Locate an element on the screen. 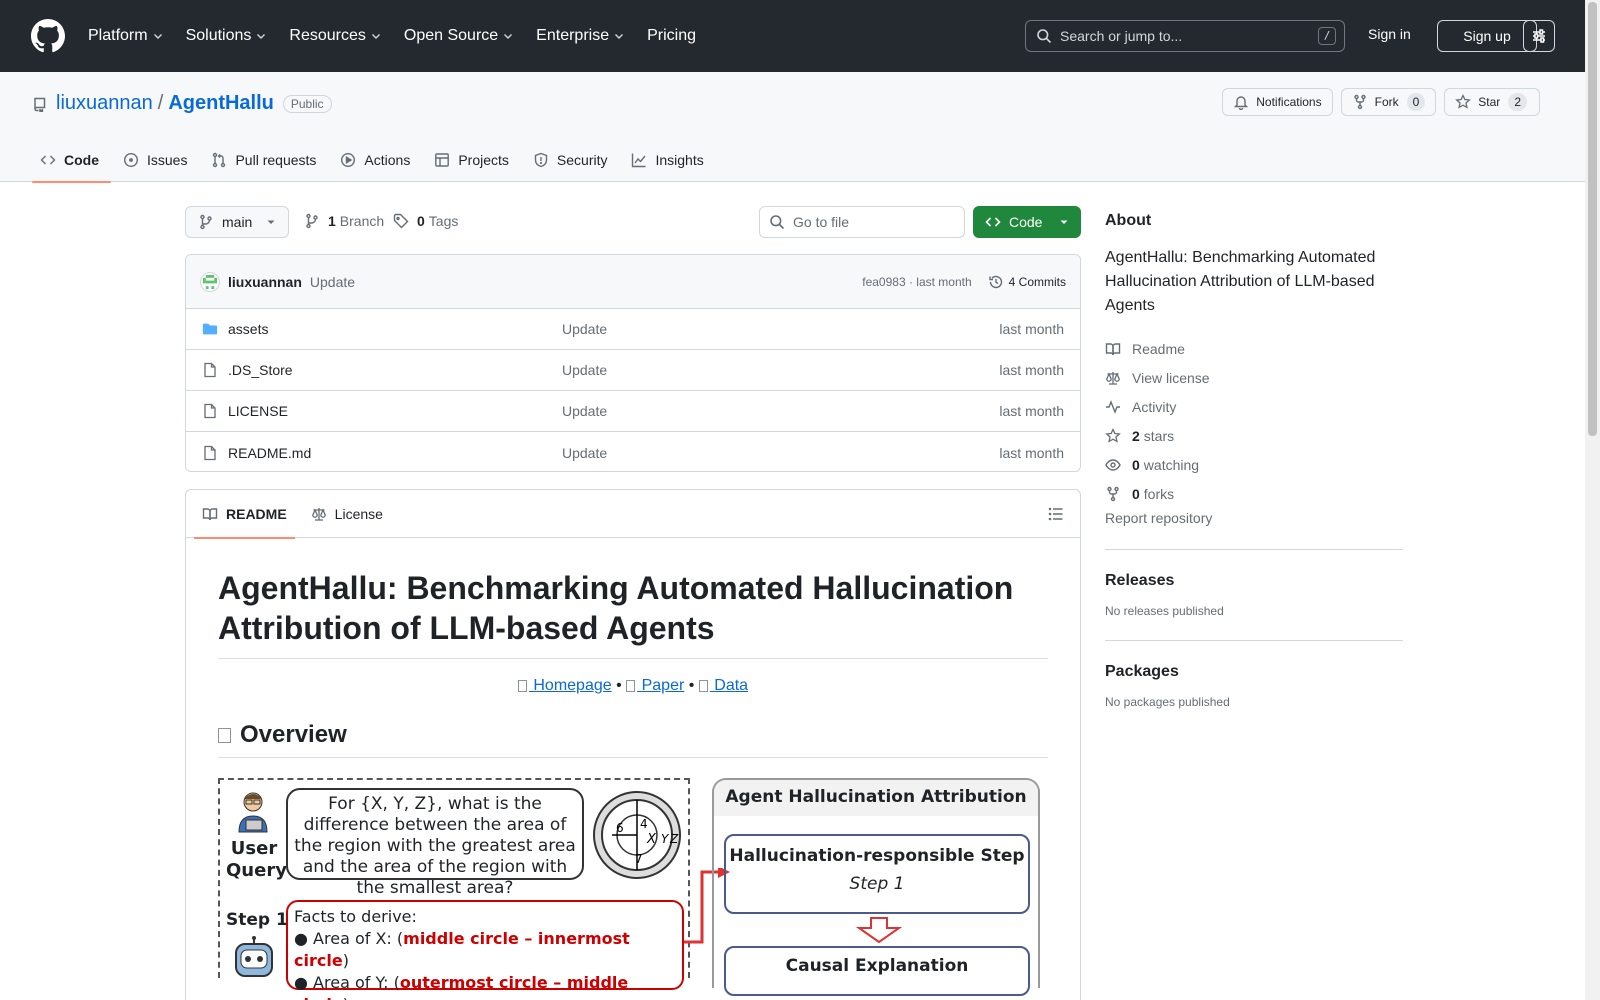 This screenshot has height=1000, width=1600. label-6: 6 is located at coordinates (620, 828).